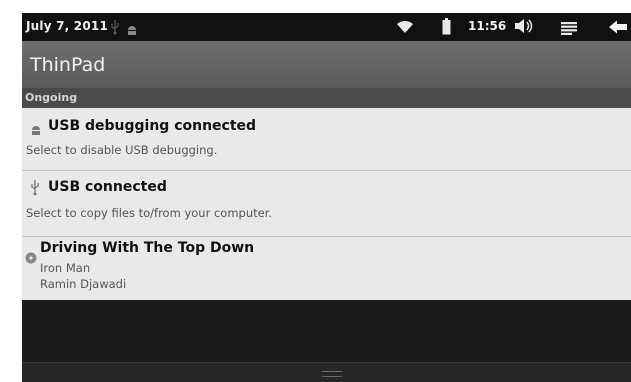 The width and height of the screenshot is (631, 382). I want to click on music-playing-icon, so click(31, 258).